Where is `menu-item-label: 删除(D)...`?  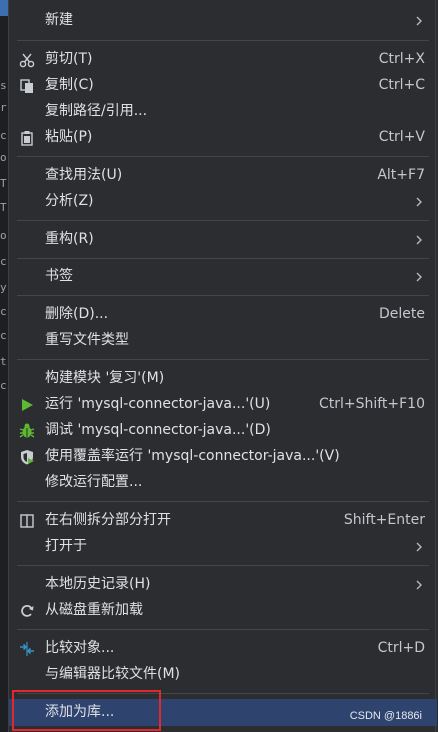
menu-item-label: 删除(D)... is located at coordinates (77, 314).